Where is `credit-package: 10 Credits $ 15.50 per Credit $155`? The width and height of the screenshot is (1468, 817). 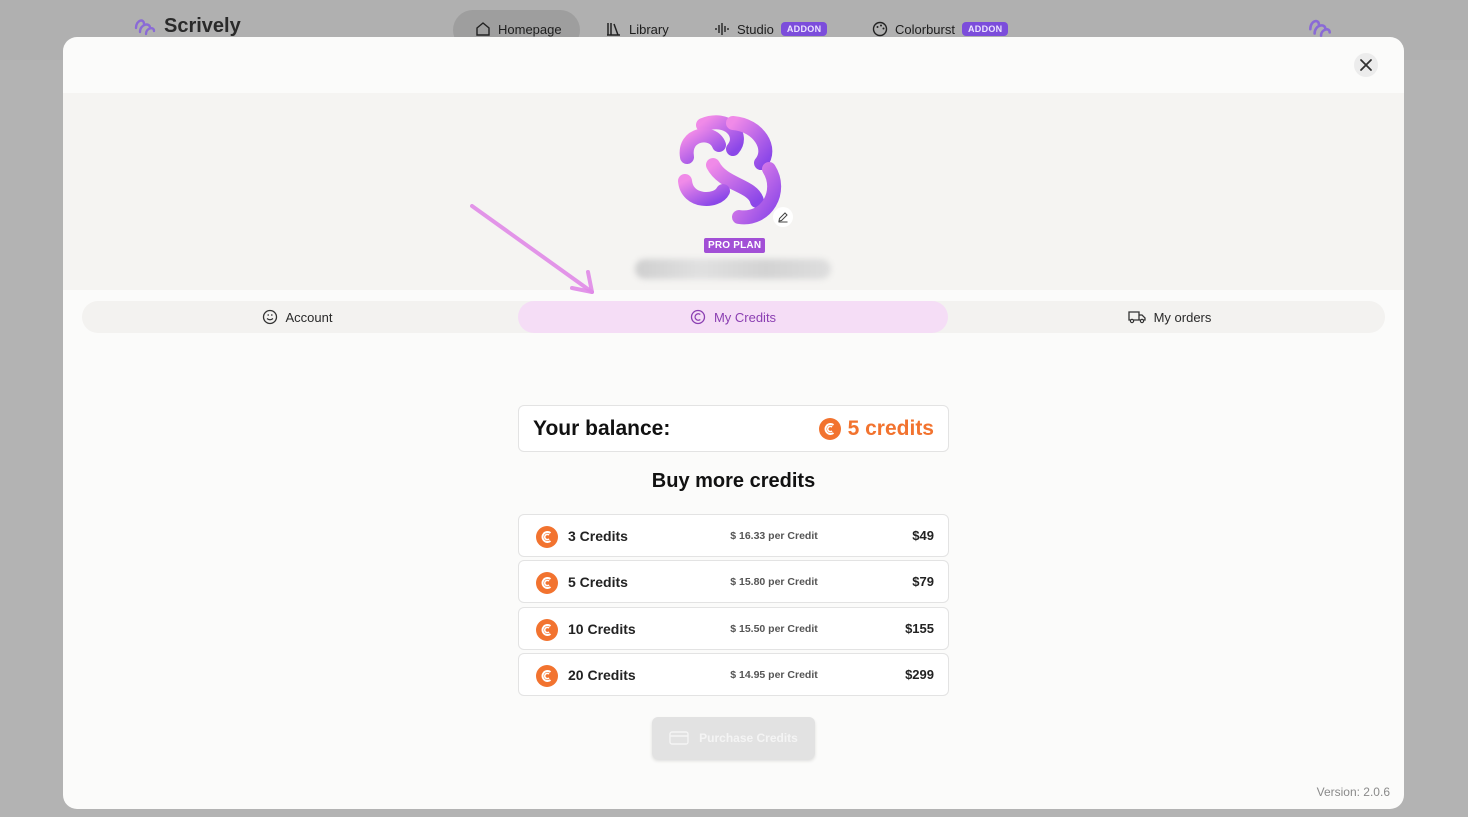
credit-package: 10 Credits $ 15.50 per Credit $155 is located at coordinates (733, 628).